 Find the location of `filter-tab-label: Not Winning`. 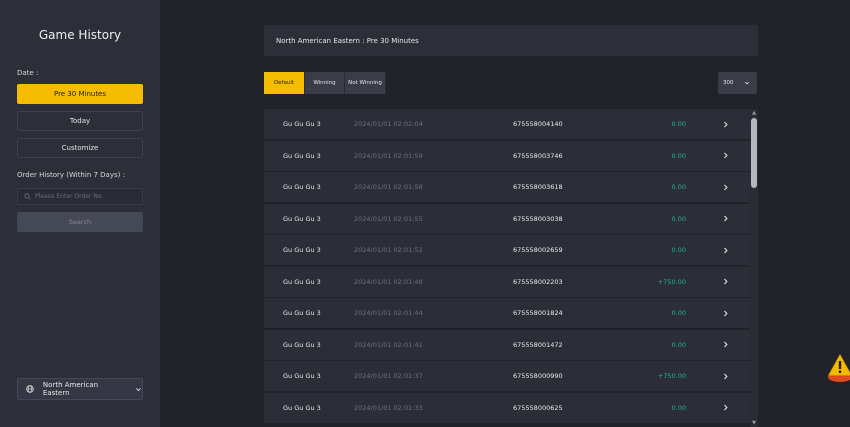

filter-tab-label: Not Winning is located at coordinates (365, 83).